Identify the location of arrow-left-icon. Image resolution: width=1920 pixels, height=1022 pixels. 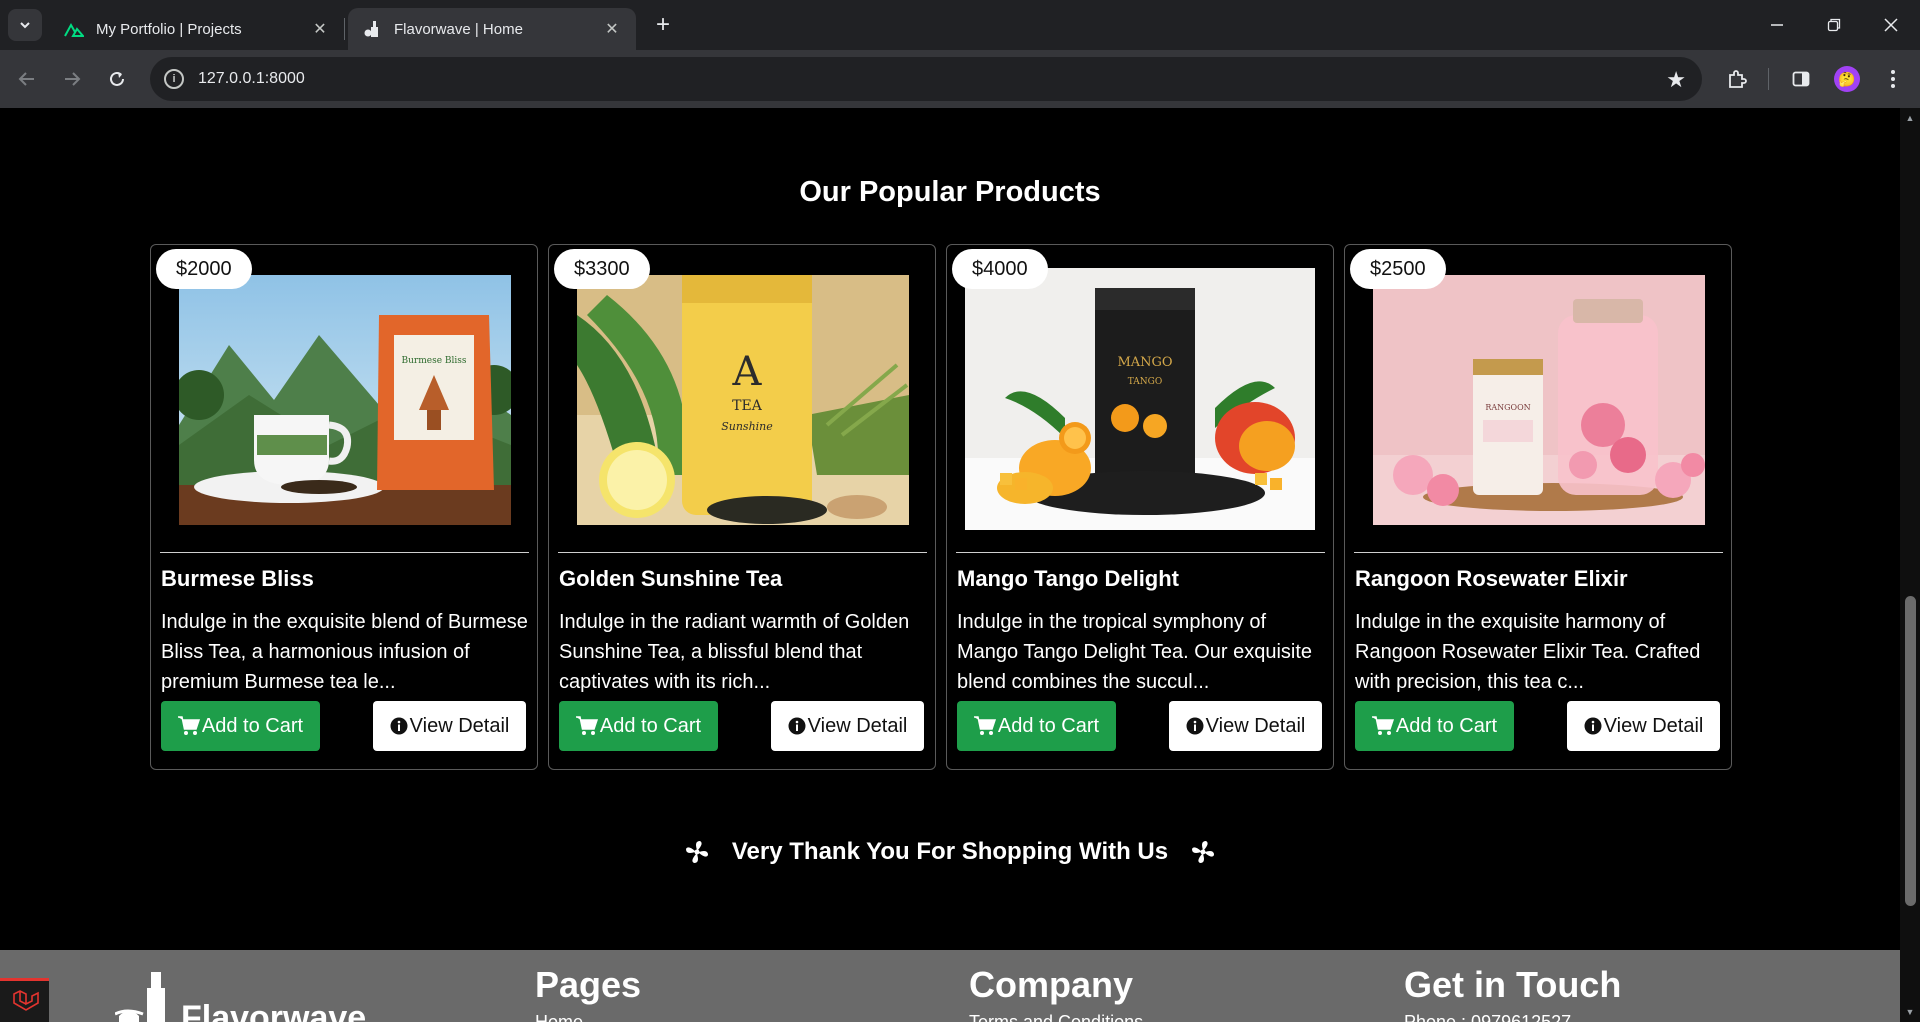
(26, 79).